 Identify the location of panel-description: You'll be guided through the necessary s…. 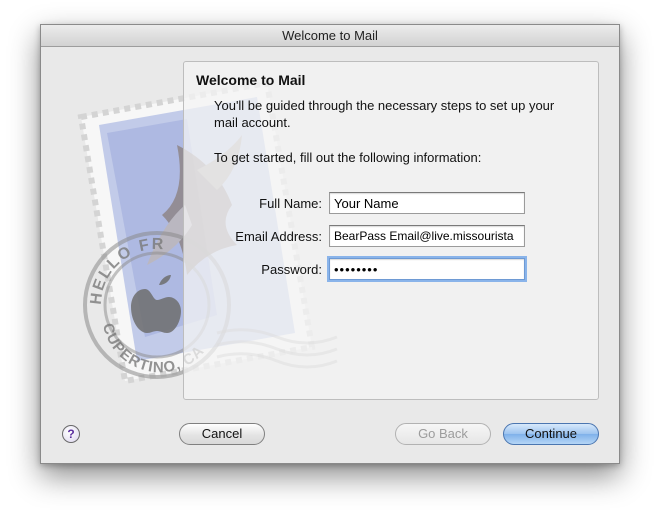
(384, 114).